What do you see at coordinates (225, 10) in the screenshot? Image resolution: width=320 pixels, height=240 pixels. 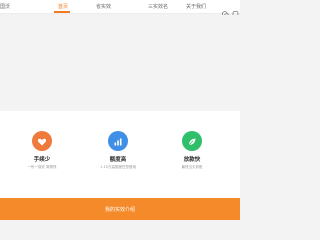 I see `wechat-icon` at bounding box center [225, 10].